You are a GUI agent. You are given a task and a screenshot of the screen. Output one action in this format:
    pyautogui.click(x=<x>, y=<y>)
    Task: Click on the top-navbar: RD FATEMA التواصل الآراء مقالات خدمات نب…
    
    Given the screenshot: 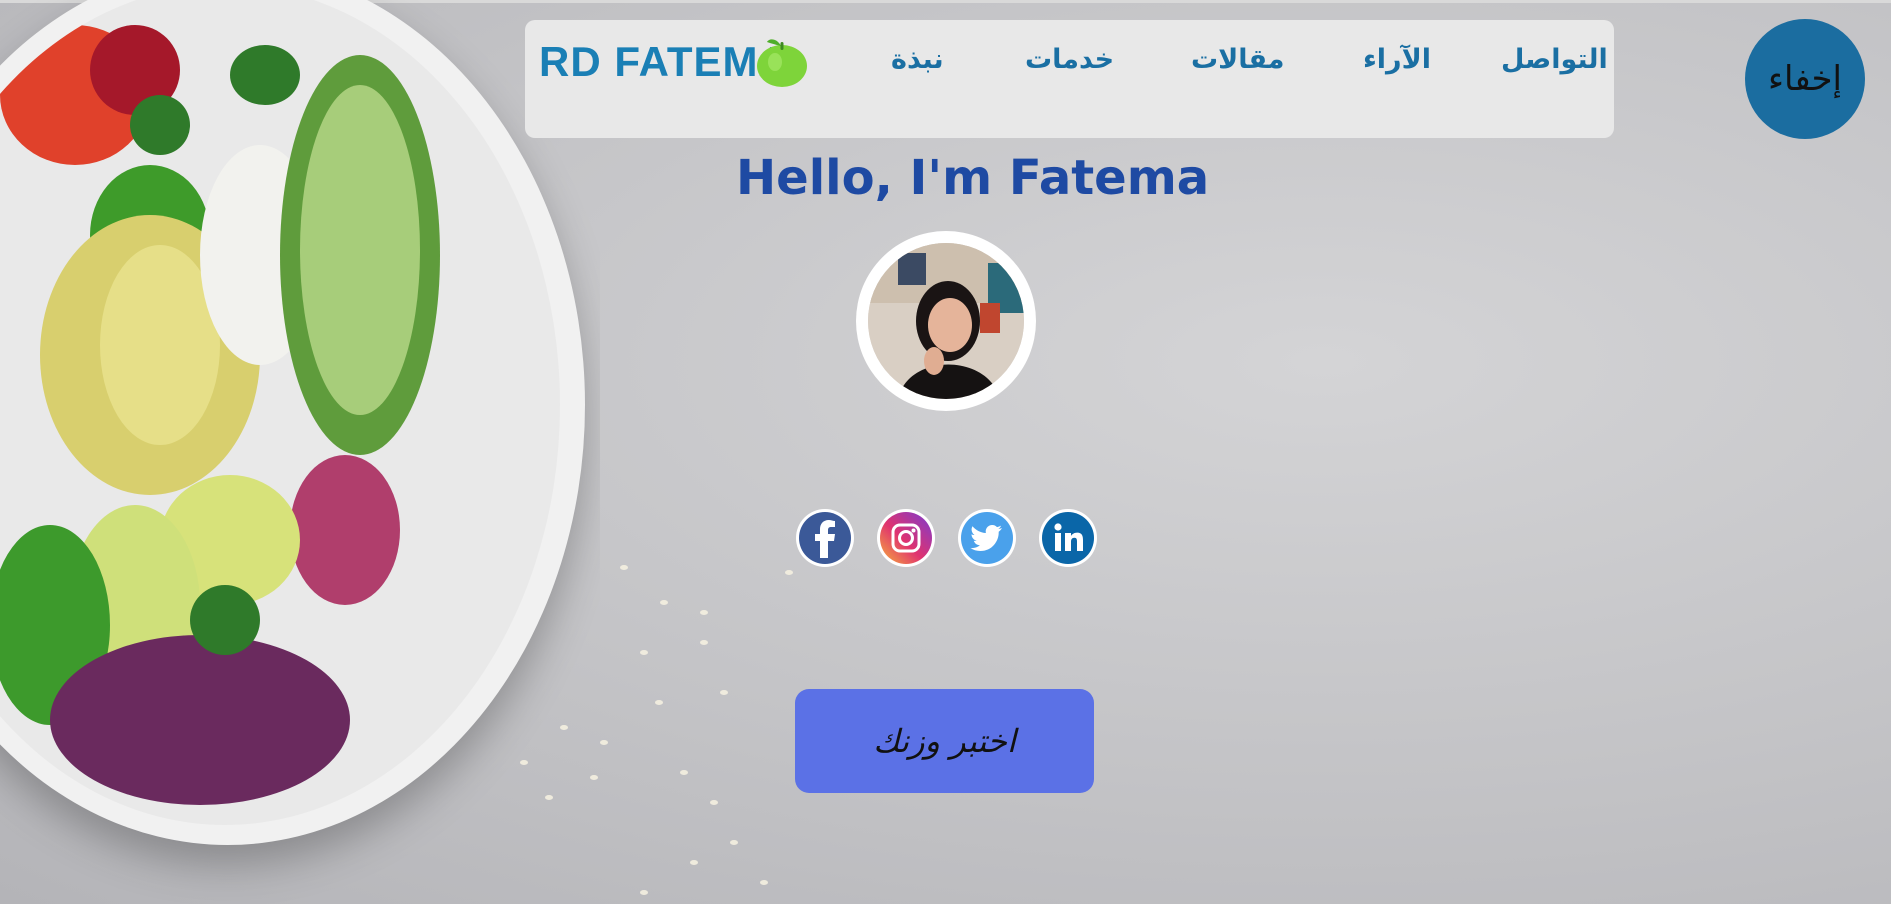 What is the action you would take?
    pyautogui.click(x=1069, y=79)
    